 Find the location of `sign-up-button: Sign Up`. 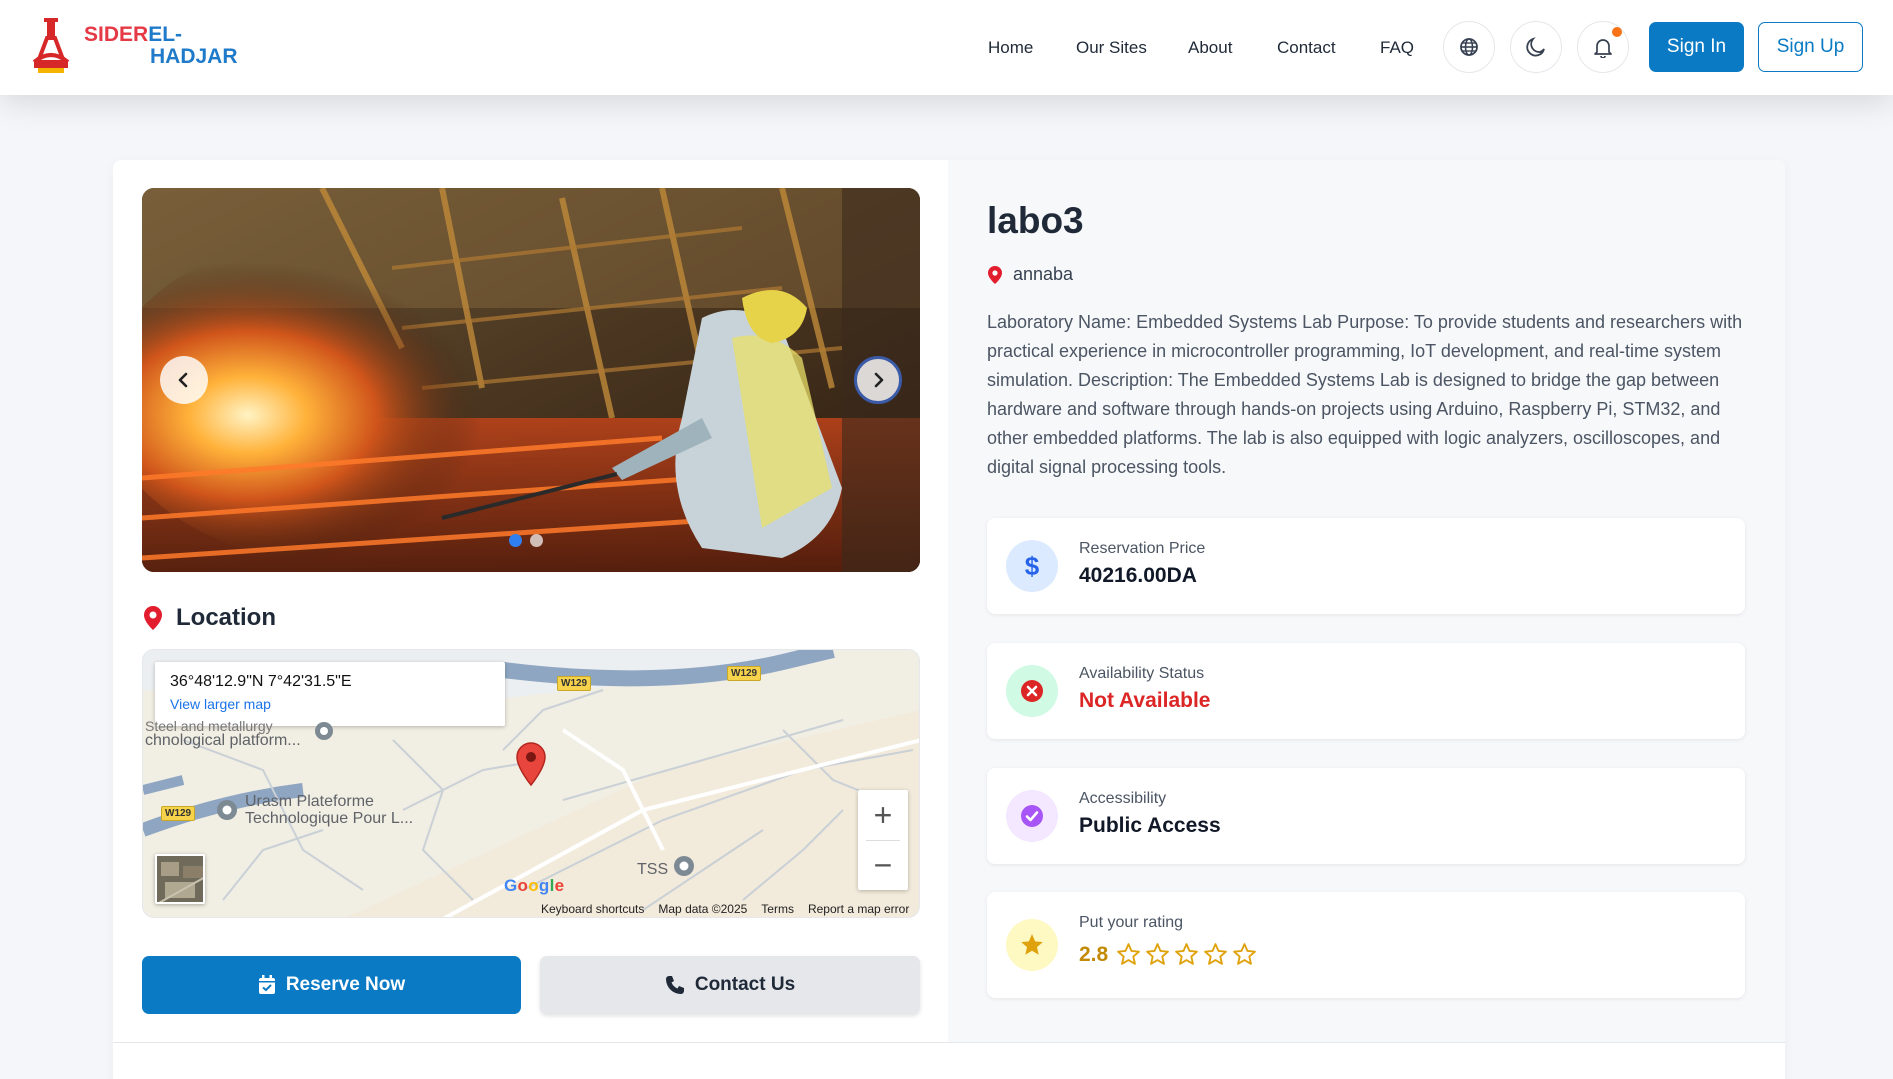

sign-up-button: Sign Up is located at coordinates (1810, 47).